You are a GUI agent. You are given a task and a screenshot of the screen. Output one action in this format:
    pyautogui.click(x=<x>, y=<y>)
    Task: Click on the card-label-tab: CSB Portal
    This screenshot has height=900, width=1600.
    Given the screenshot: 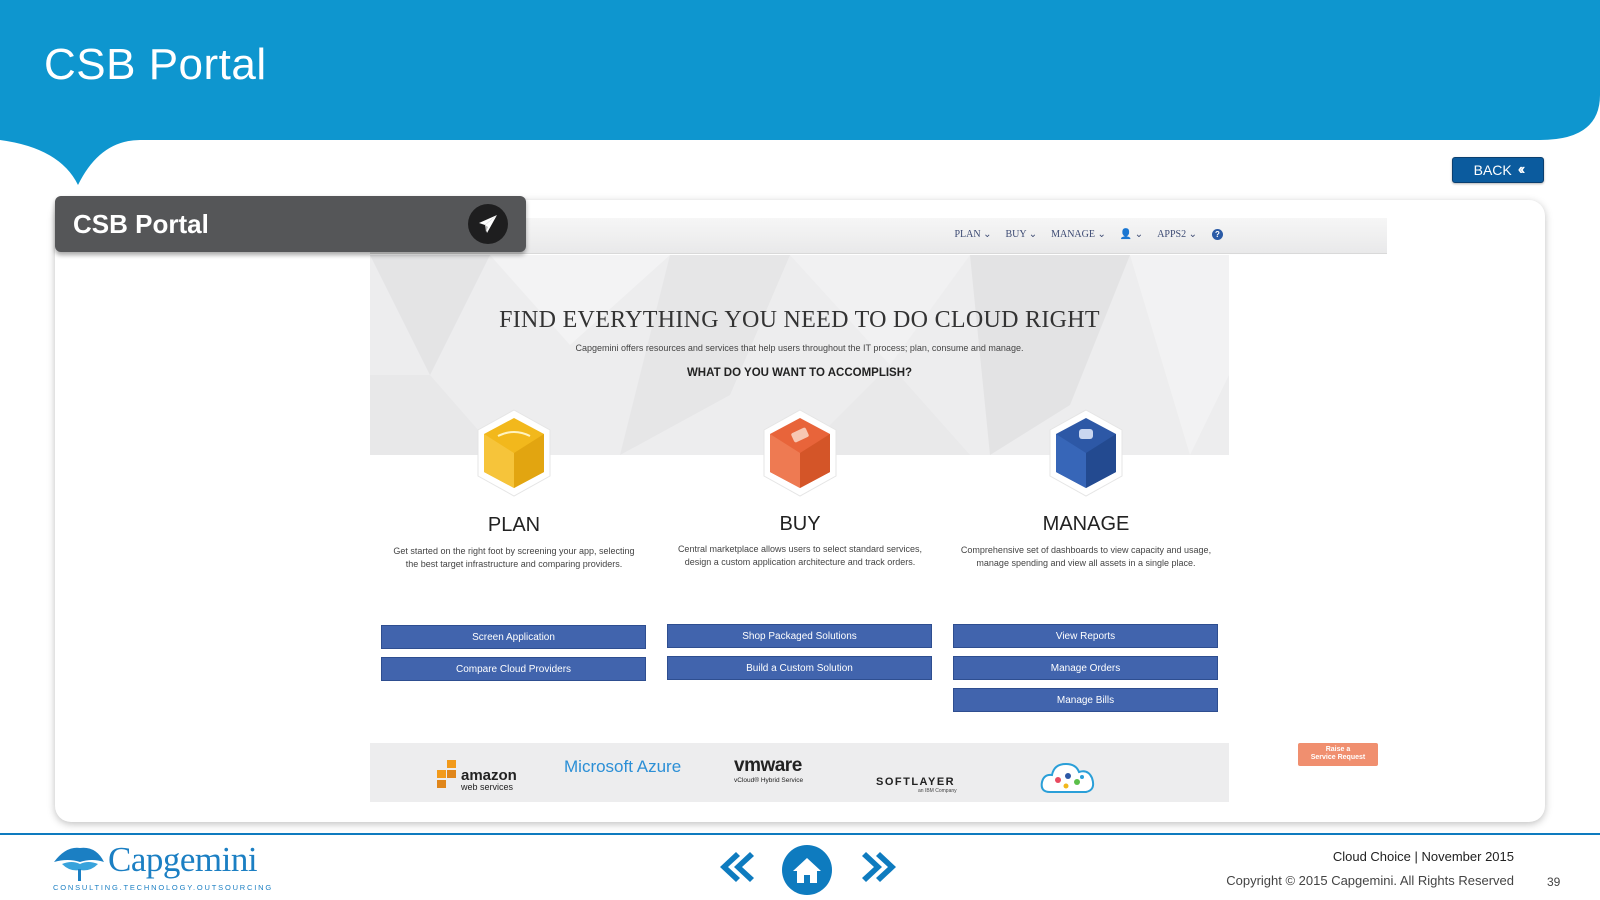 What is the action you would take?
    pyautogui.click(x=290, y=224)
    